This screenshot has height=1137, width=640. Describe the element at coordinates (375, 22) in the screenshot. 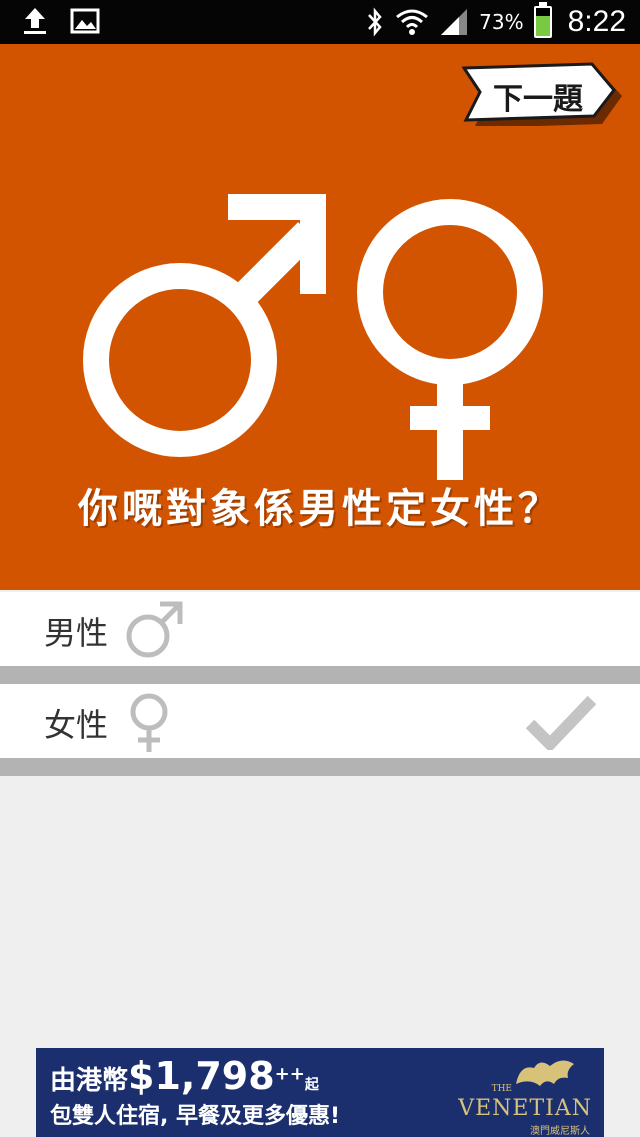

I see `bluetooth-icon` at that location.